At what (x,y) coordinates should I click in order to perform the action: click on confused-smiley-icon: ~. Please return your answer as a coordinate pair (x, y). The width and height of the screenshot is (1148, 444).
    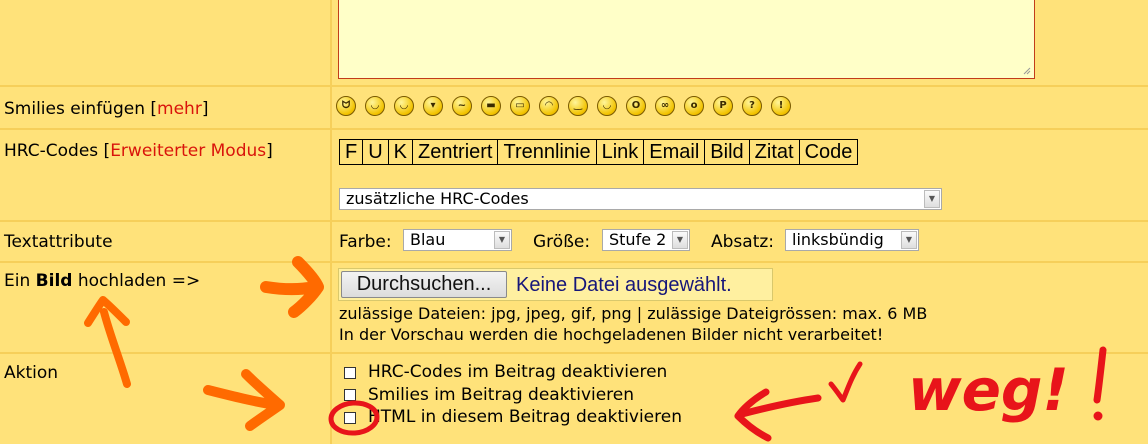
    Looking at the image, I should click on (462, 106).